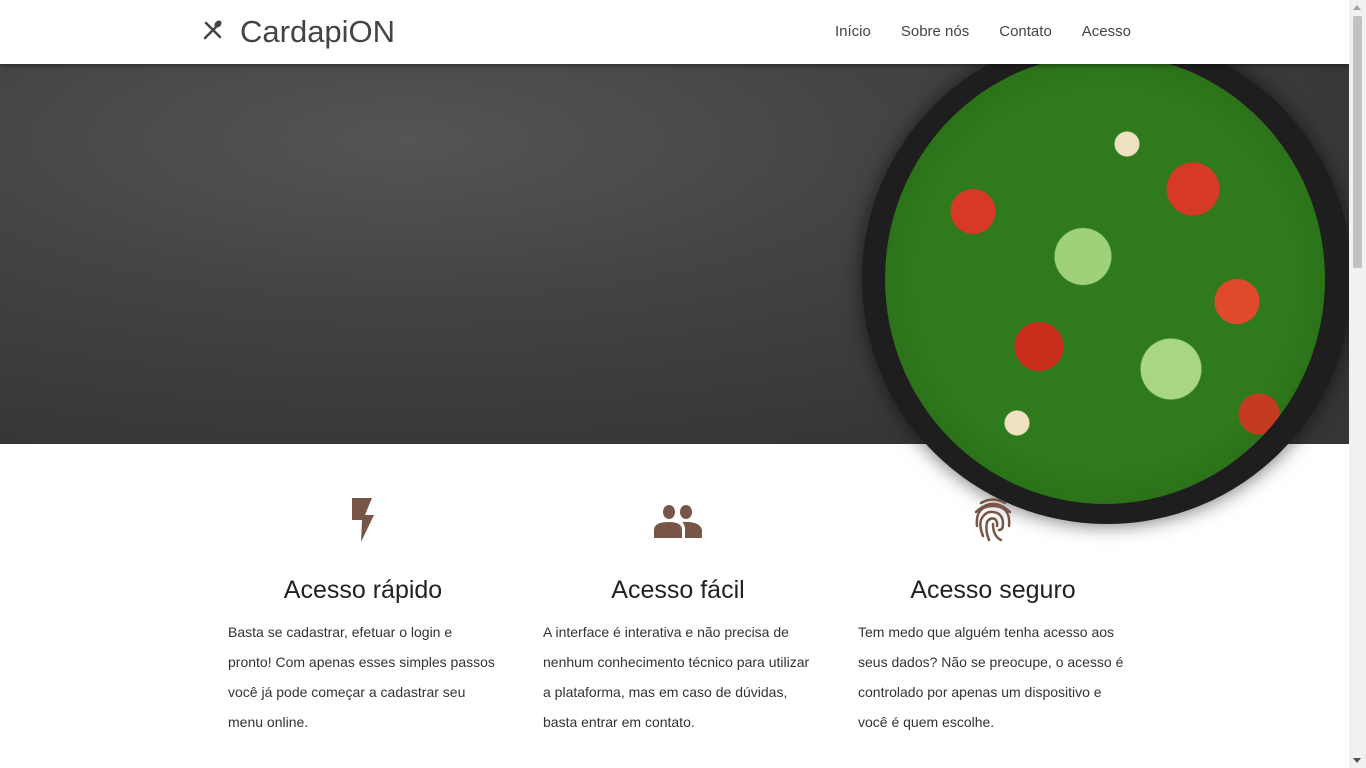 The image size is (1366, 768). What do you see at coordinates (213, 32) in the screenshot?
I see `utensils-icon` at bounding box center [213, 32].